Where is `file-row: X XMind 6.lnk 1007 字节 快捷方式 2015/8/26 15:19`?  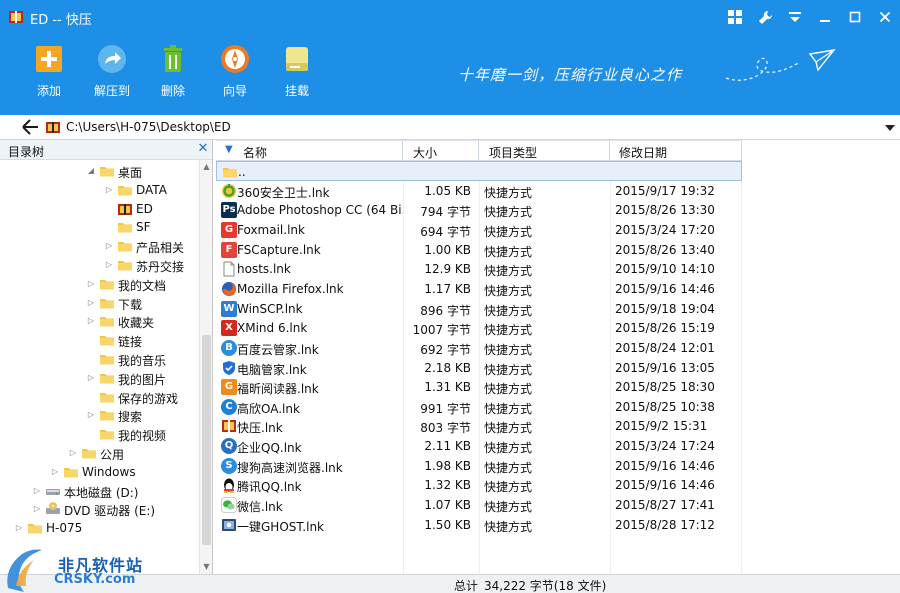
file-row: X XMind 6.lnk 1007 字节 快捷方式 2015/8/26 15:19 is located at coordinates (479, 328).